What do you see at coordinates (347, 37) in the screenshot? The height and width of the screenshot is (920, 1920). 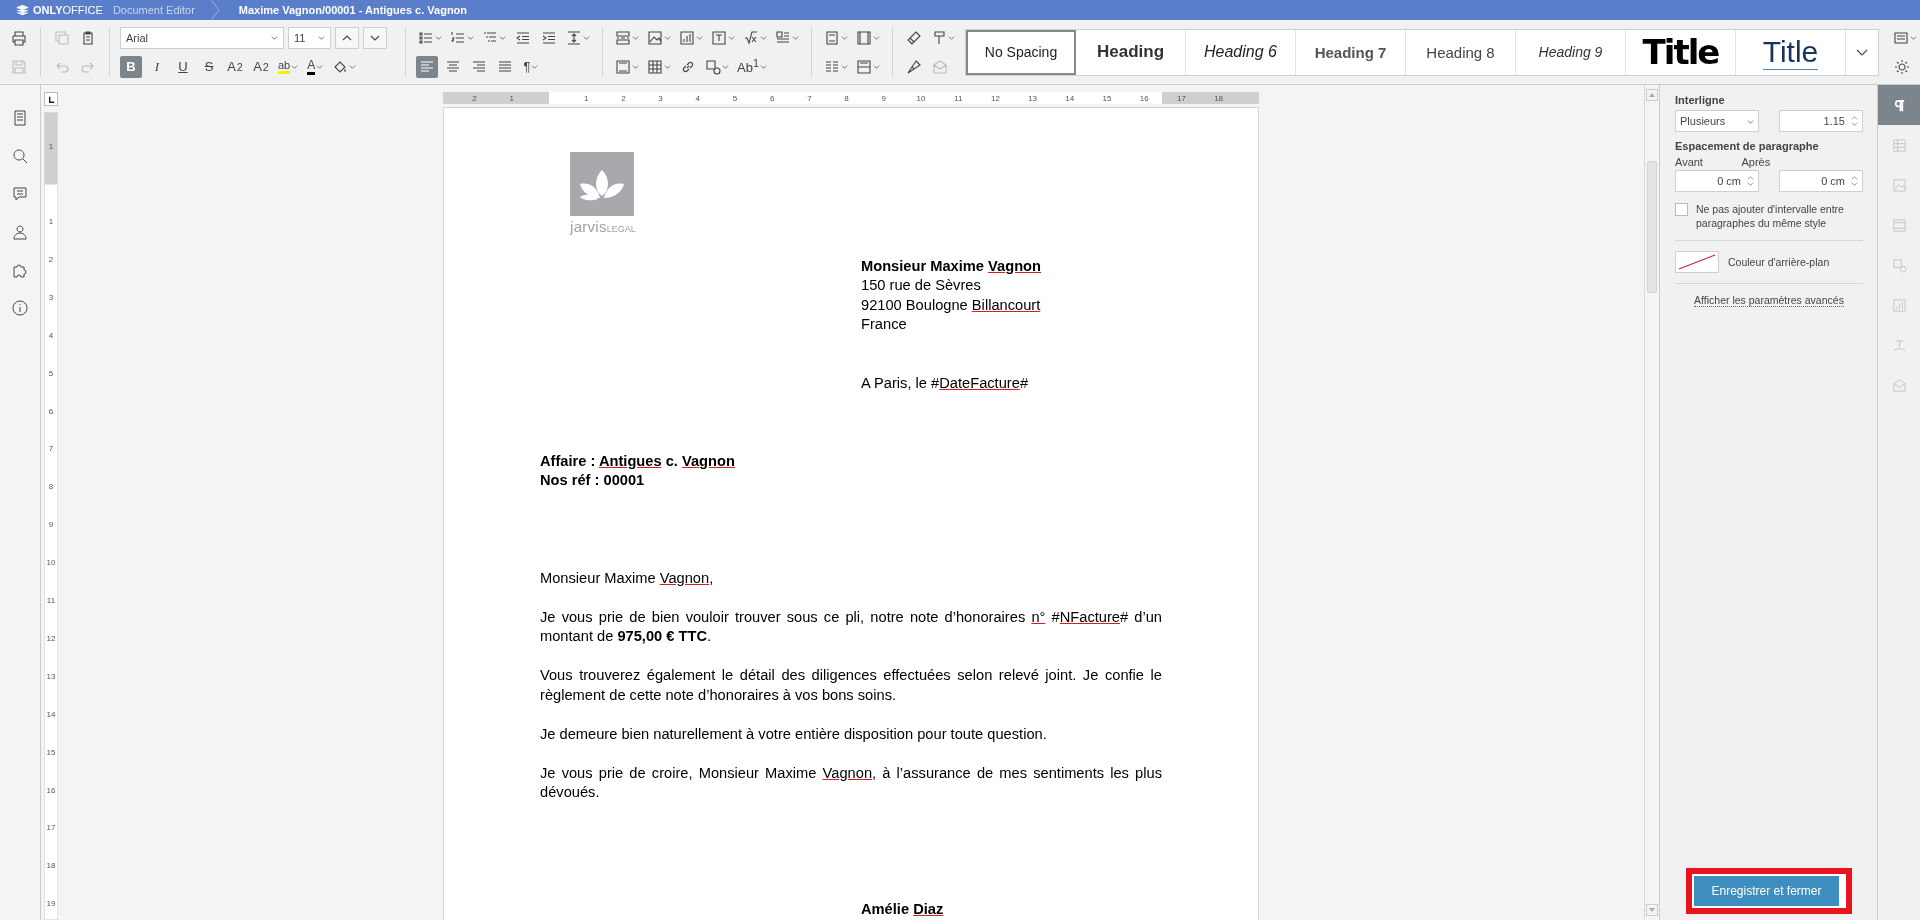 I see `increase-font-button` at bounding box center [347, 37].